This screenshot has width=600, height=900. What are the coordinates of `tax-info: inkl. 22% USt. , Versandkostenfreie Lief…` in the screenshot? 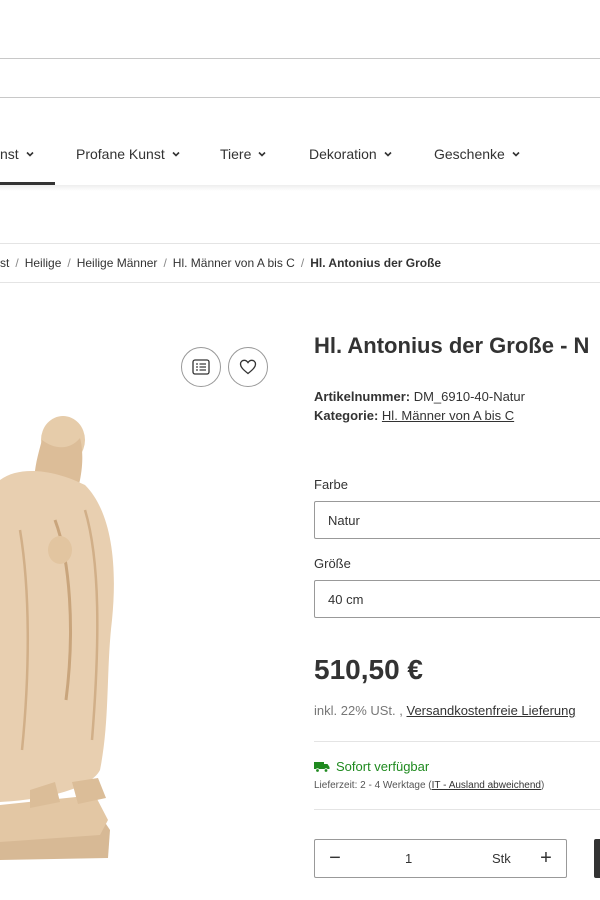 It's located at (445, 710).